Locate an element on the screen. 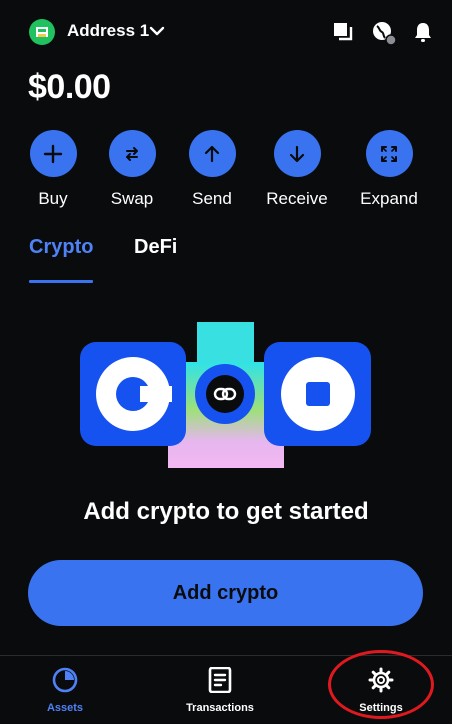  expand-label: Expand is located at coordinates (389, 198).